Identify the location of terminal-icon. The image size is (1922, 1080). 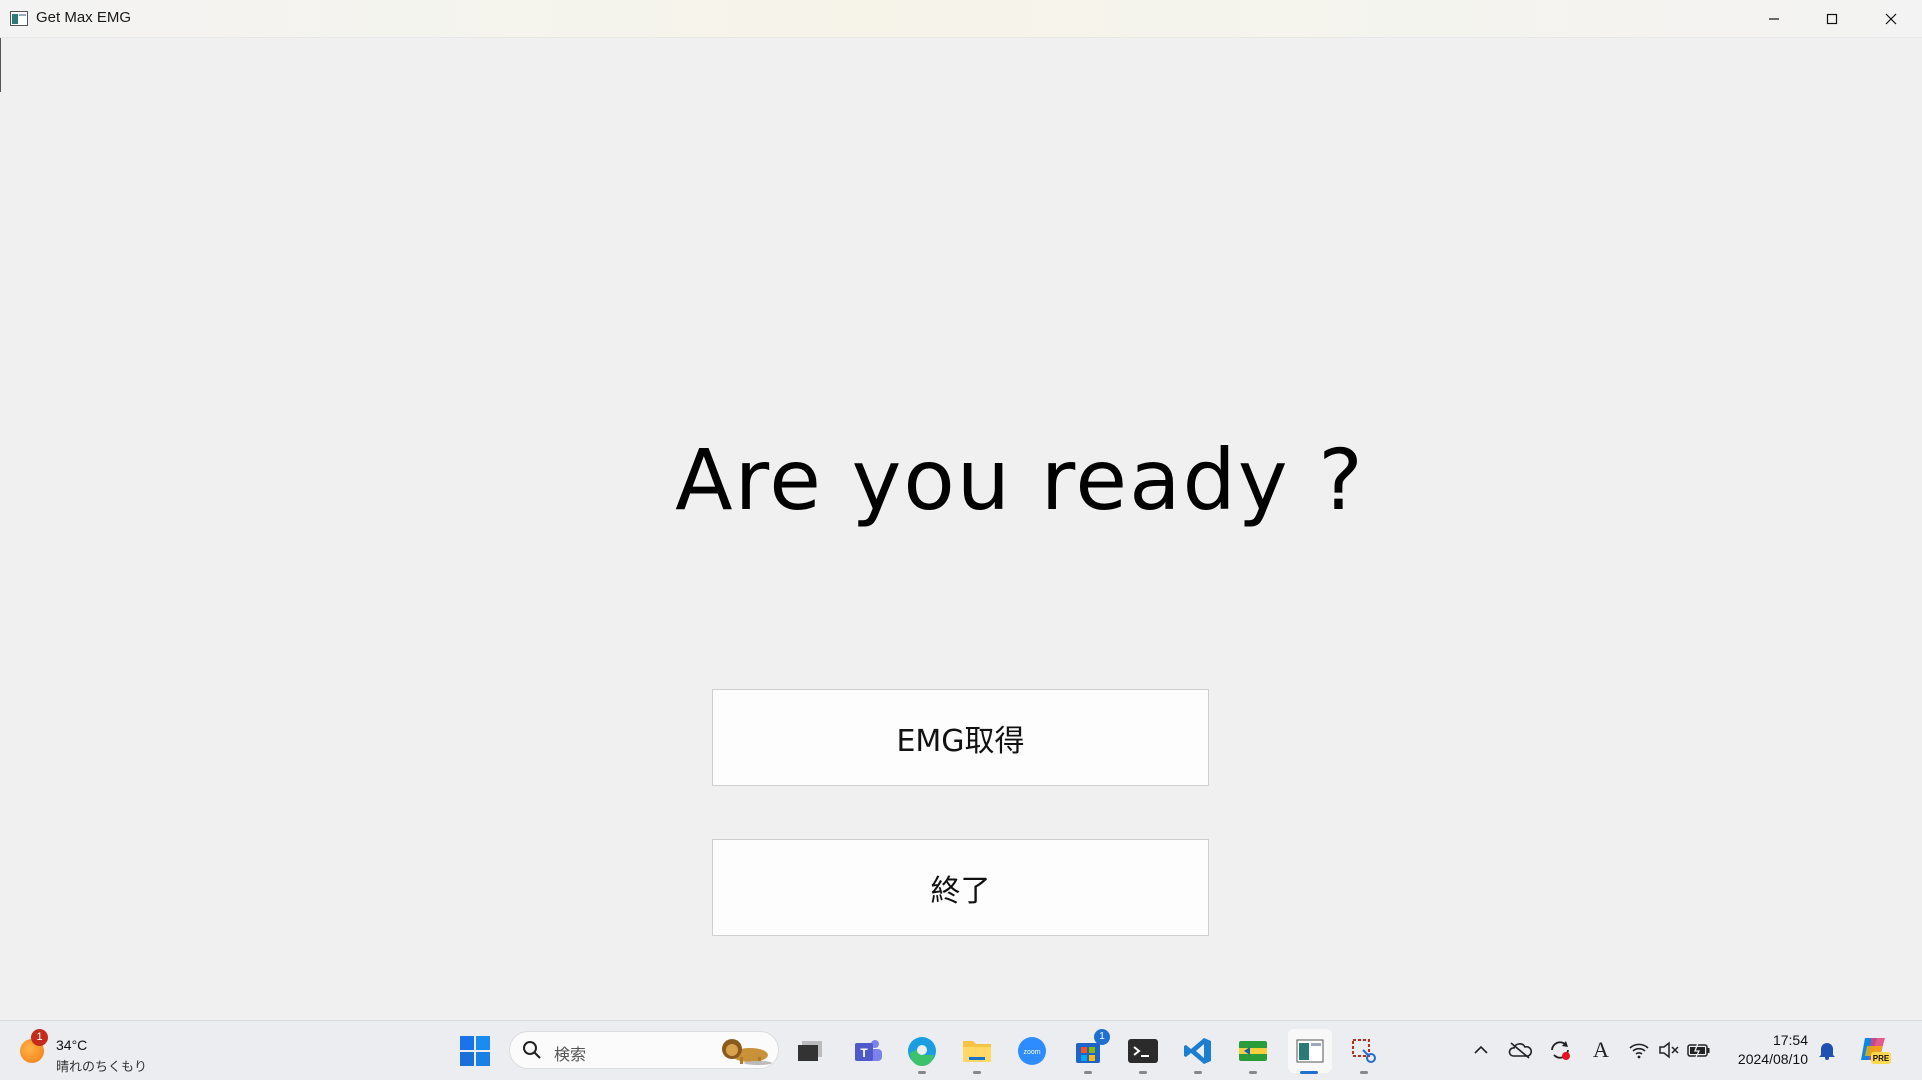
(1143, 1051).